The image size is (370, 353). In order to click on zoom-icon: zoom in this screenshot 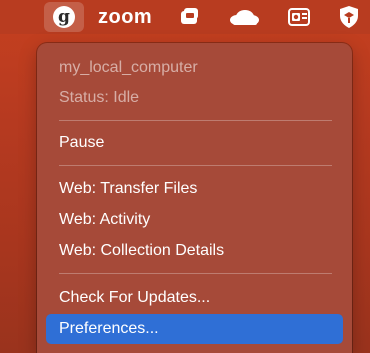, I will do `click(125, 17)`.